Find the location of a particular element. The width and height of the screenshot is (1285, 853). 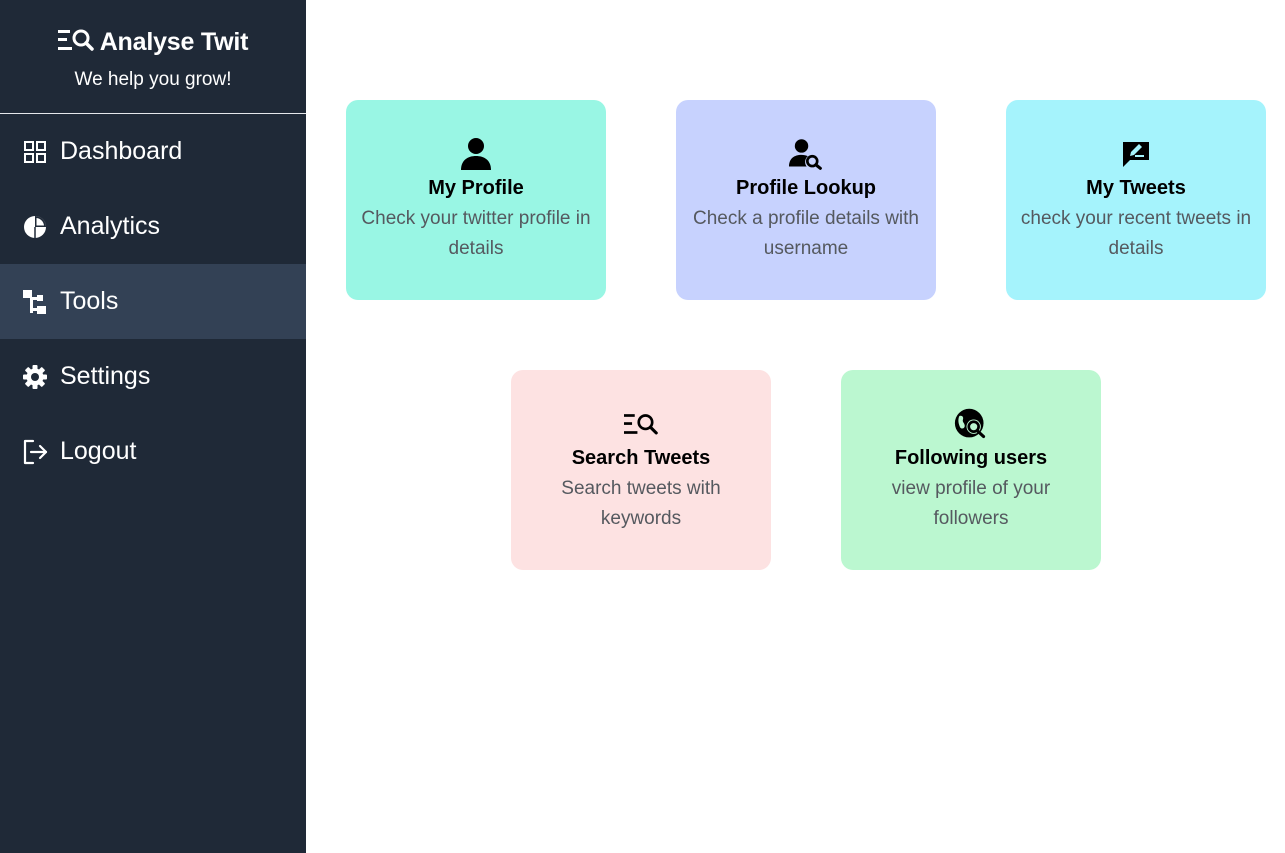

card-title: Search Tweets is located at coordinates (641, 457).